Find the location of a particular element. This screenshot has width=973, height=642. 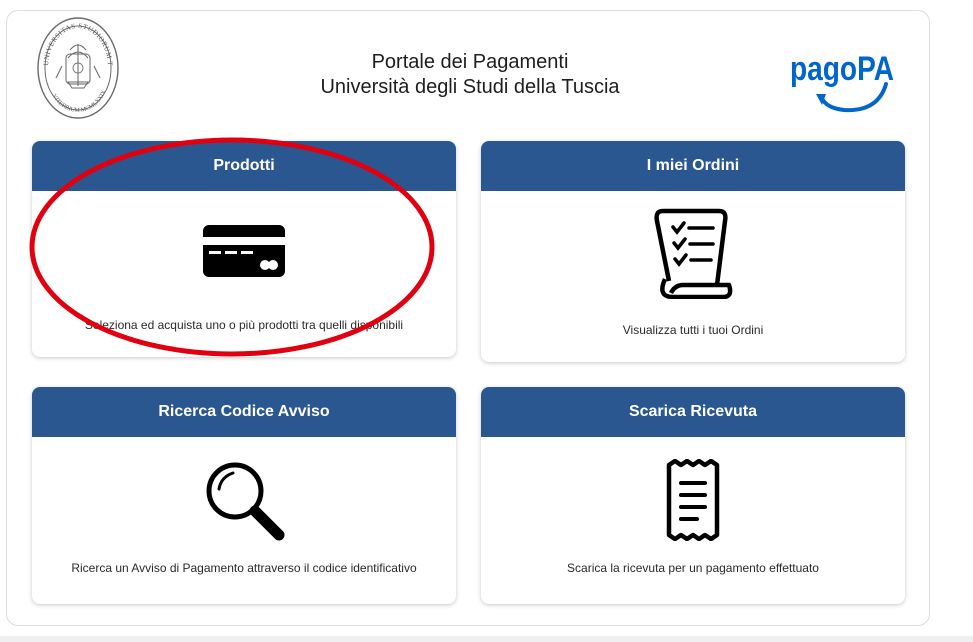

magnifier-icon is located at coordinates (245, 501).